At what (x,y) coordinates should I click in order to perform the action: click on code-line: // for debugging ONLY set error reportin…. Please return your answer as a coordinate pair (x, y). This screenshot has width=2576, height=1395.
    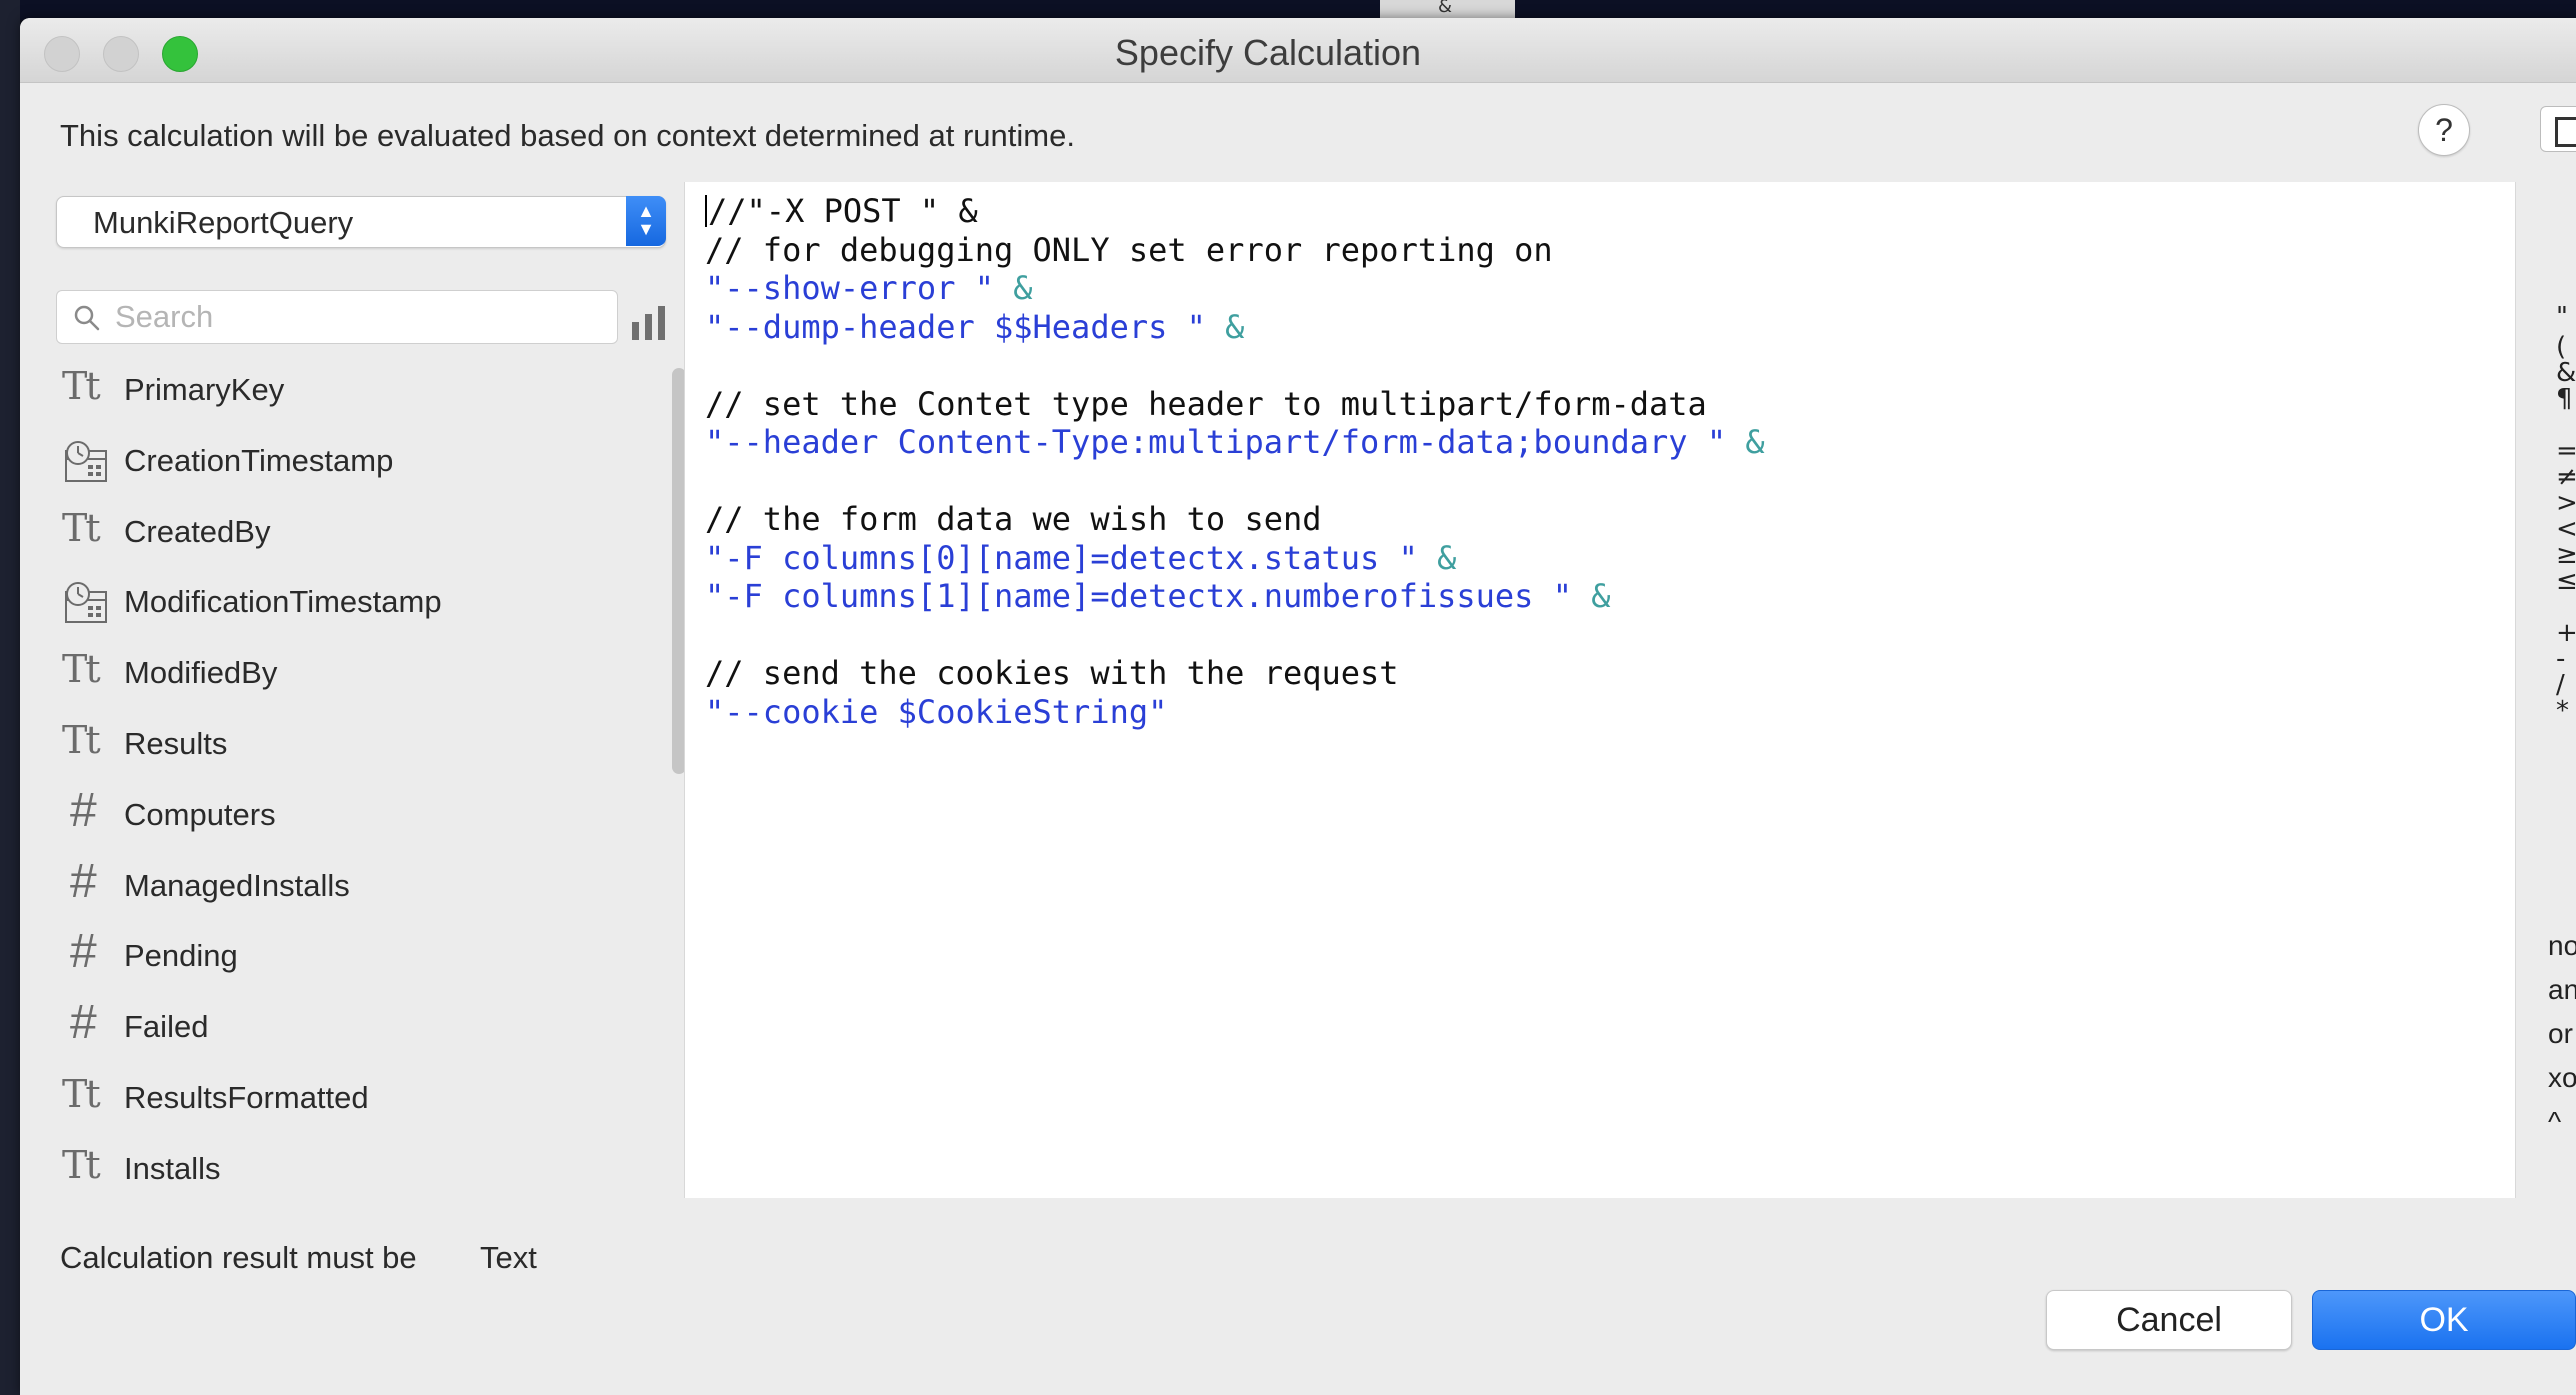
    Looking at the image, I should click on (1235, 250).